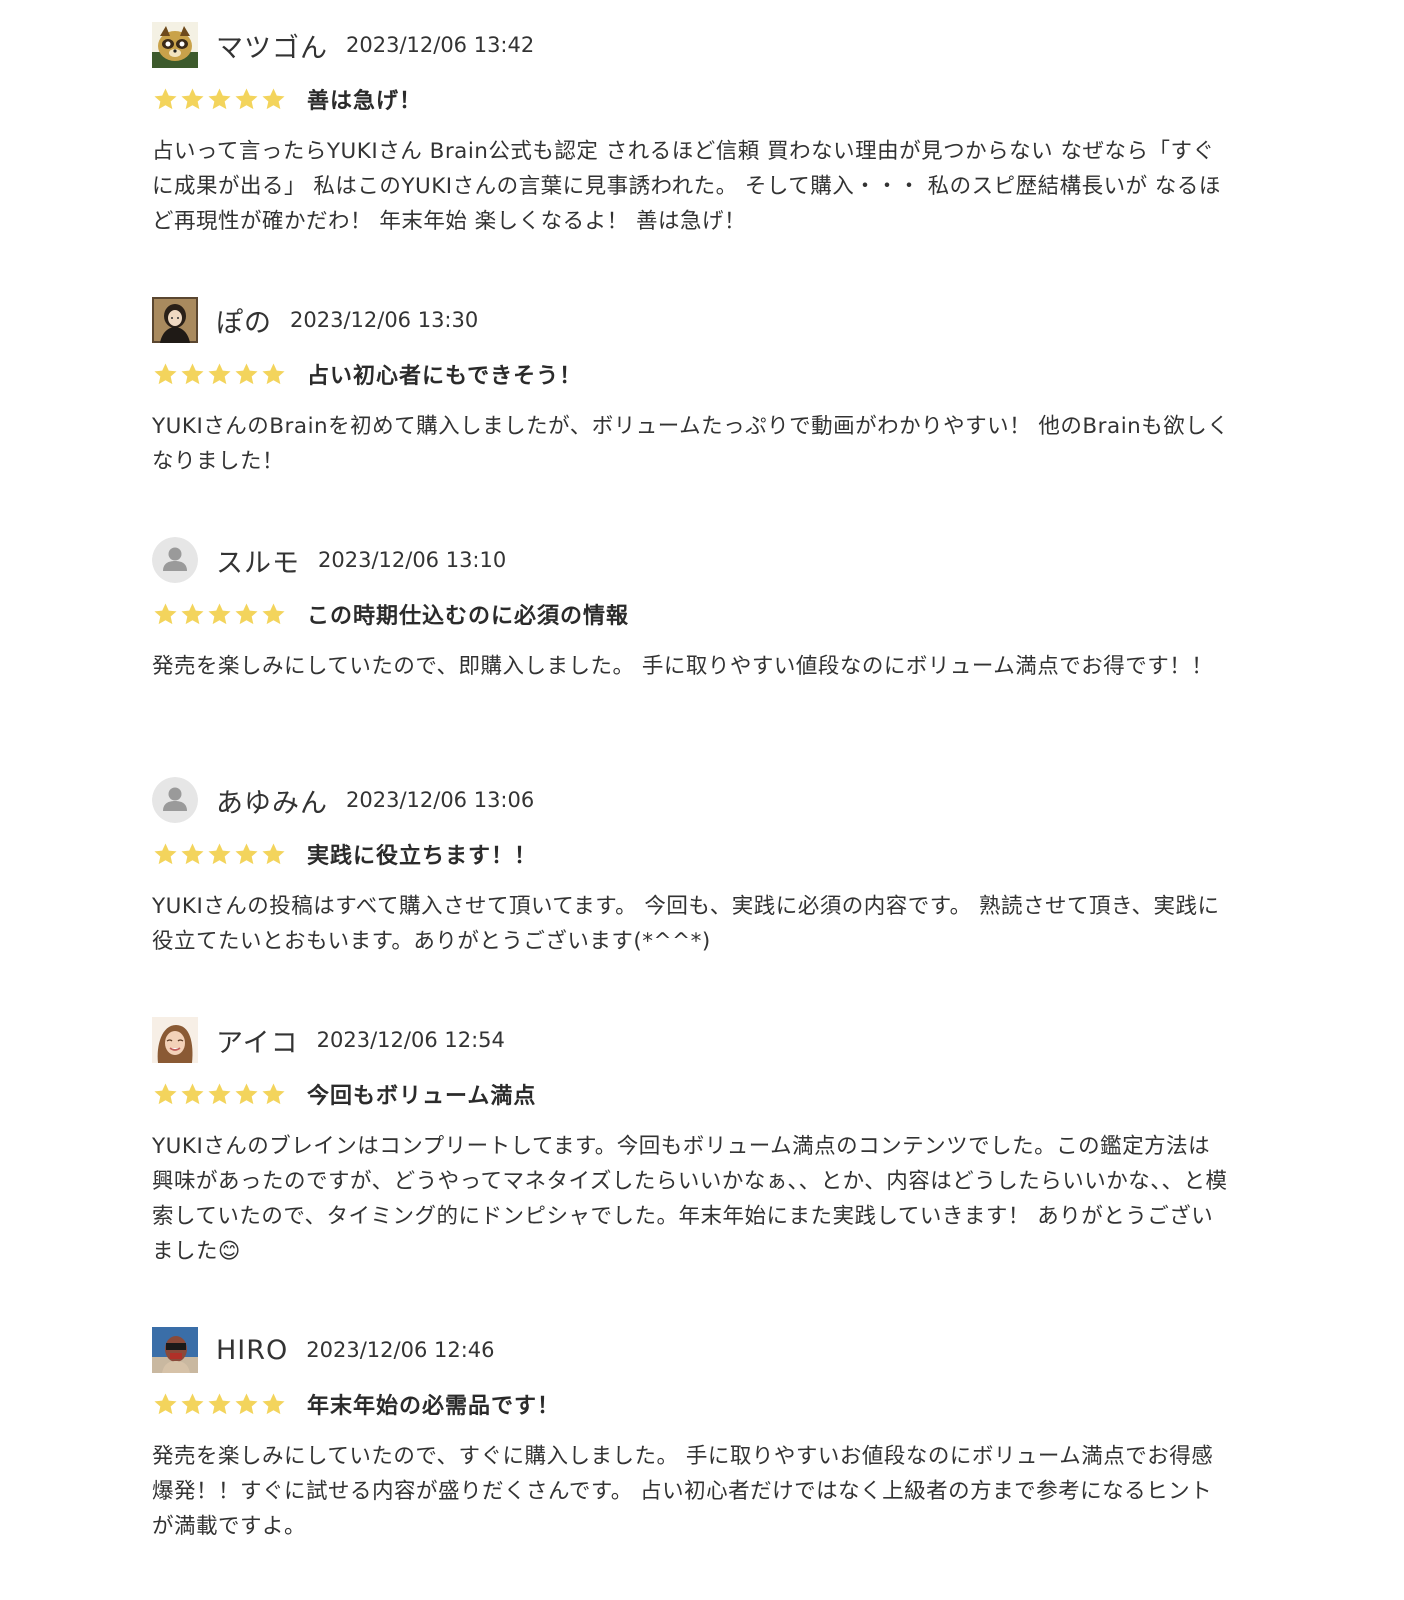 The image size is (1404, 1600). What do you see at coordinates (252, 1350) in the screenshot?
I see `review-username: HIRO` at bounding box center [252, 1350].